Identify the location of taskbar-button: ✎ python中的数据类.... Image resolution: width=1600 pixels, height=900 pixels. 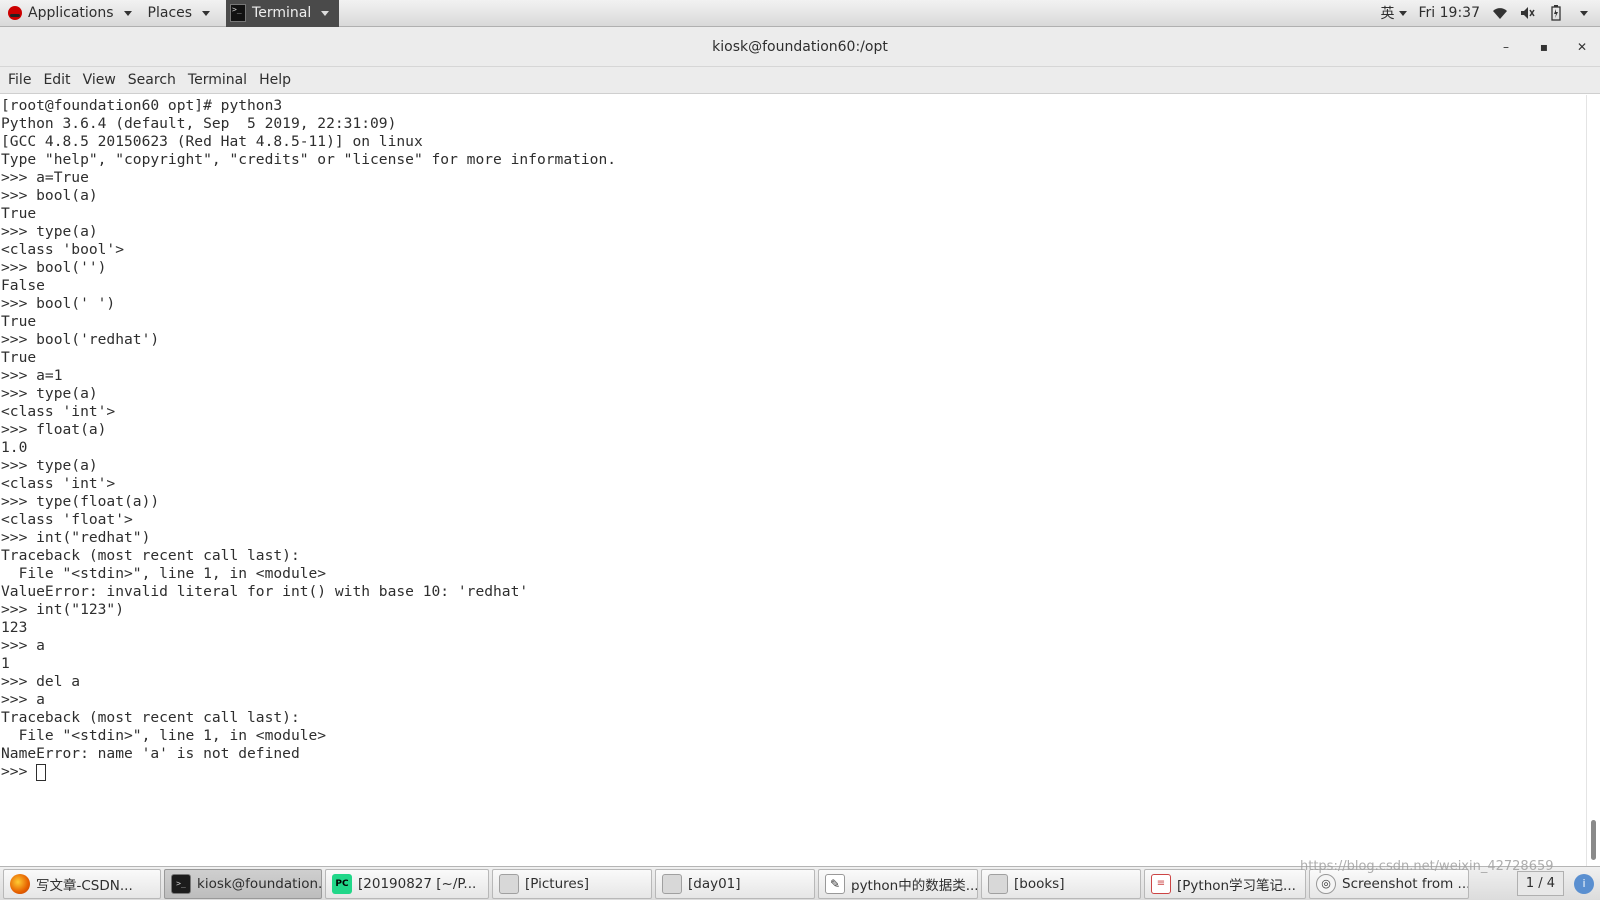
(898, 883).